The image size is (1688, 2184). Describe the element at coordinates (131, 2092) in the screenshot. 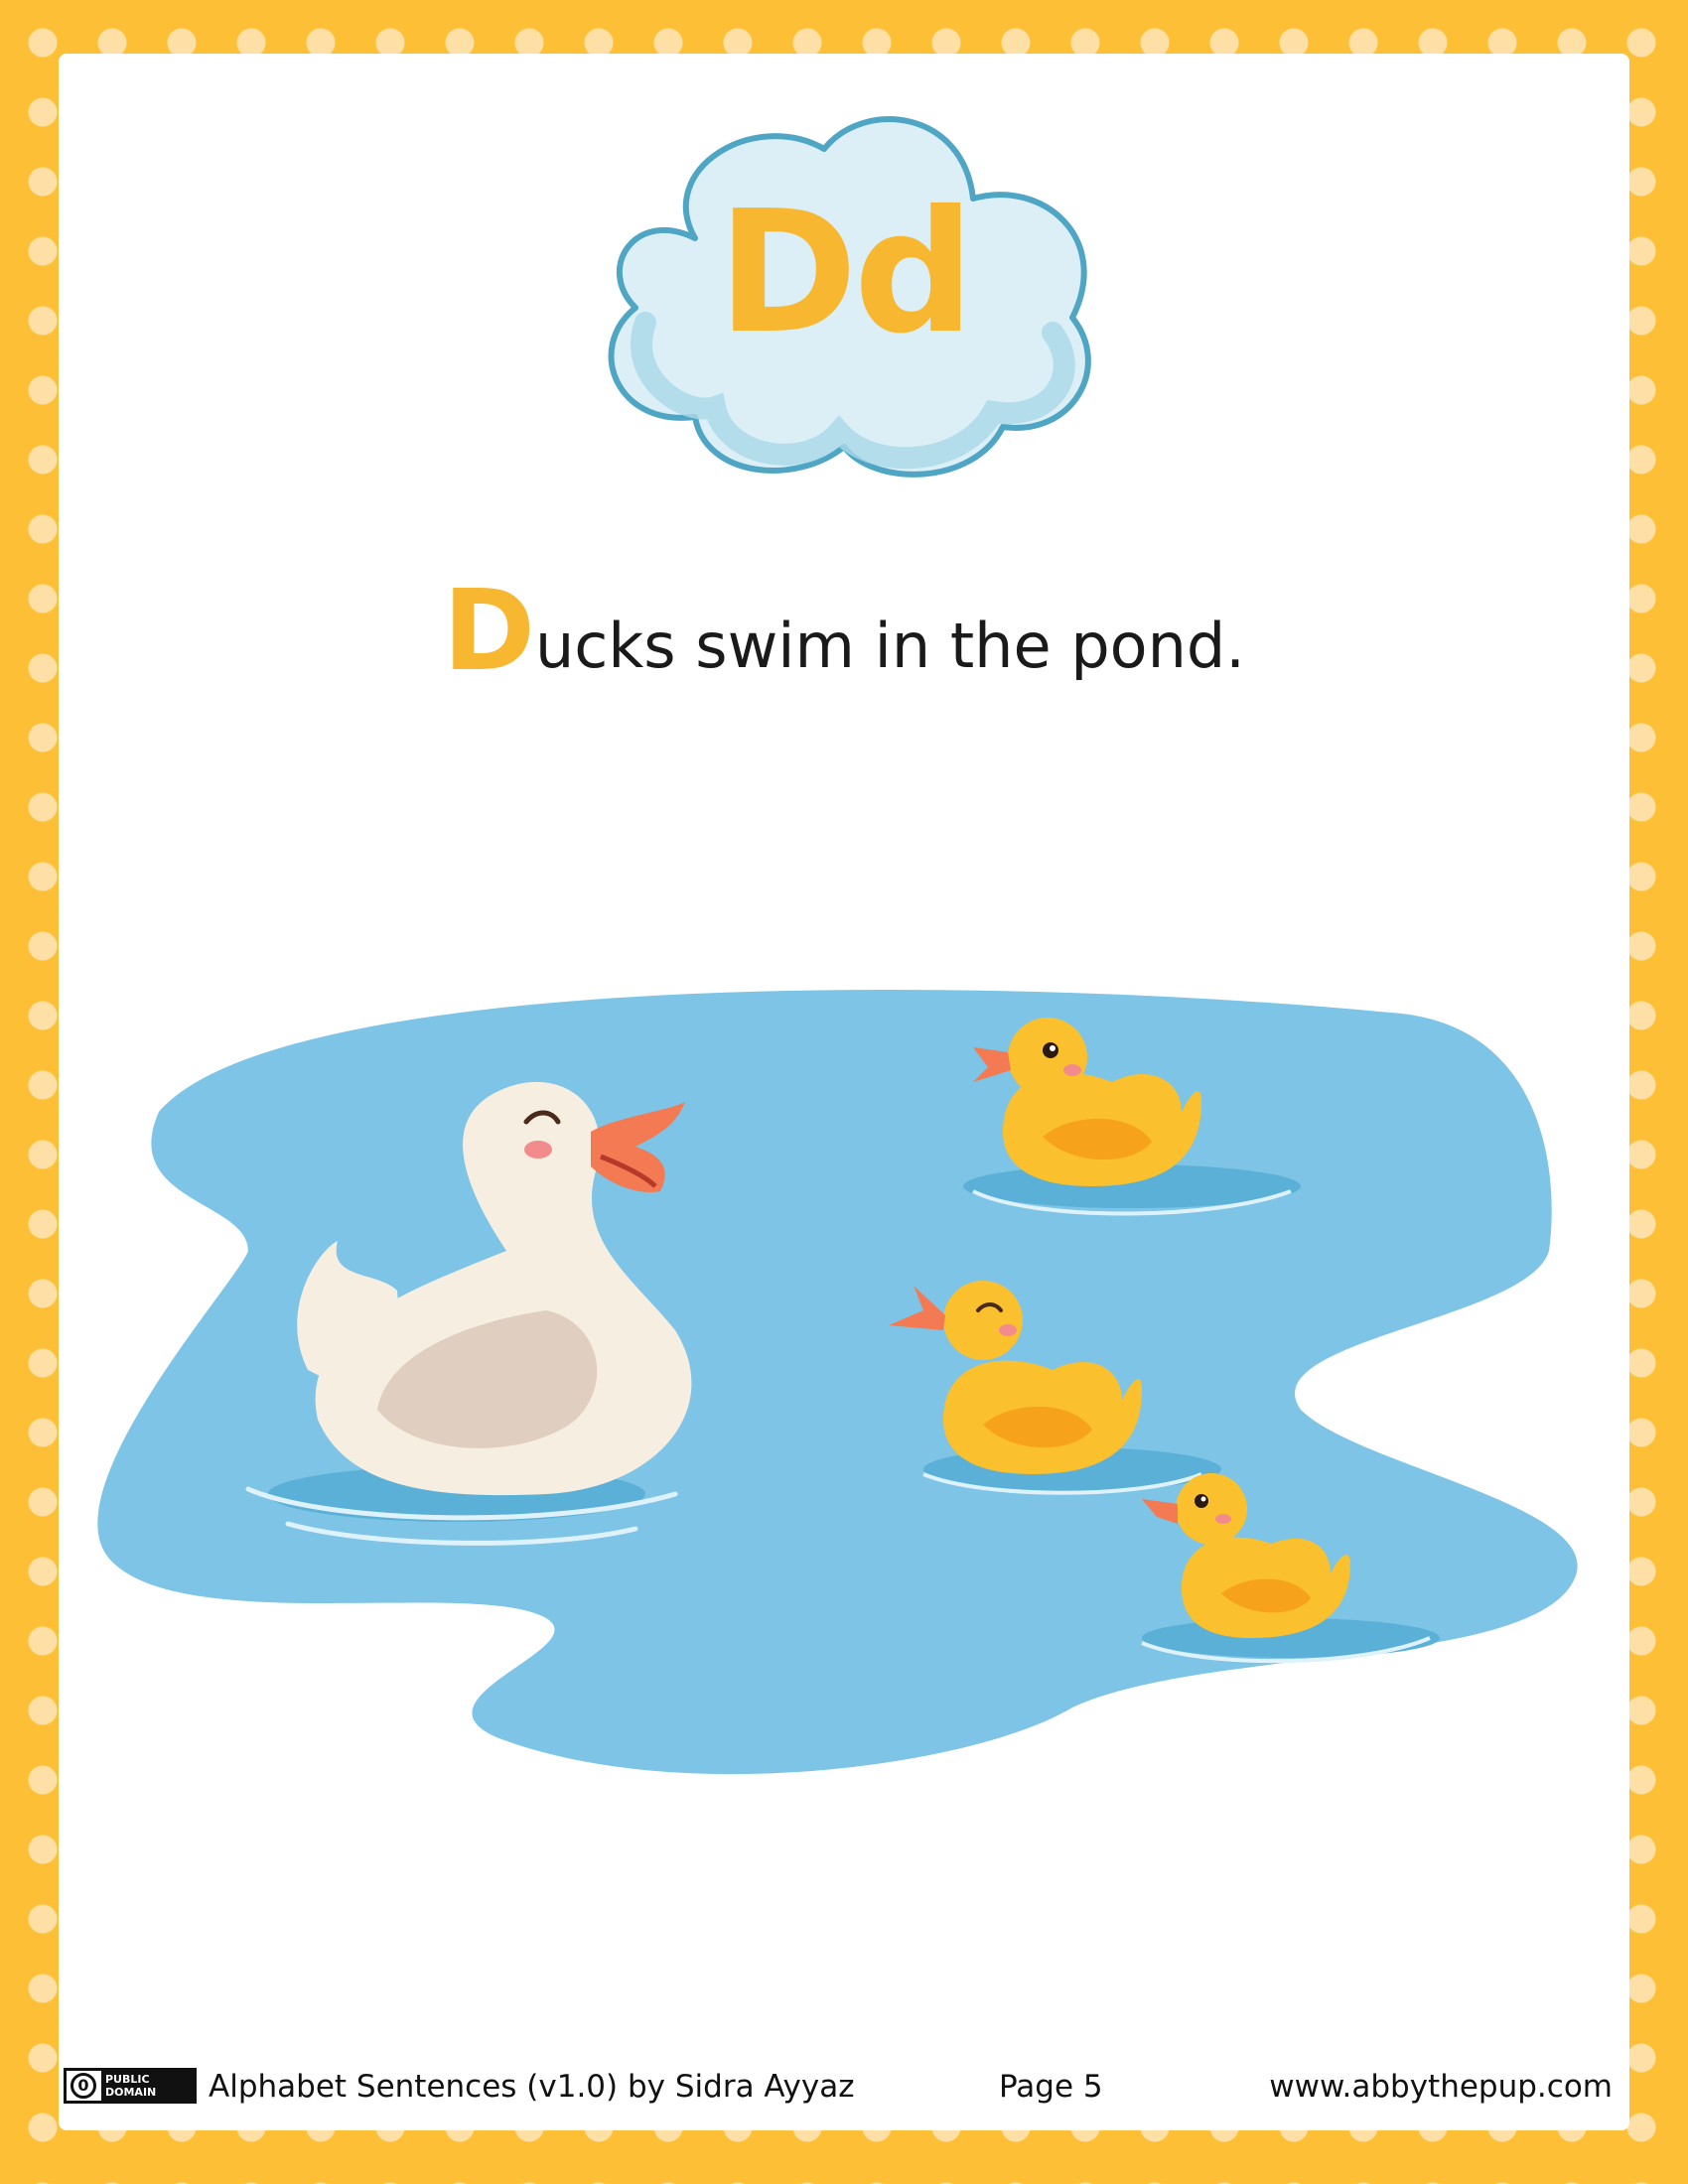

I see `license-line2: DOMAIN` at that location.